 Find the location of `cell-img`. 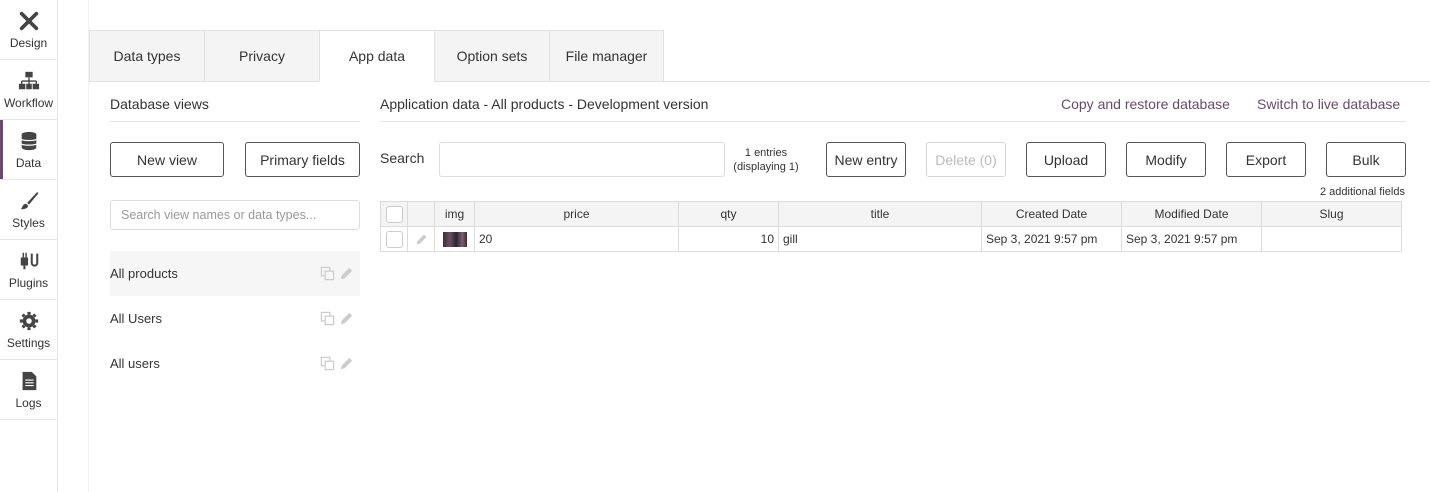

cell-img is located at coordinates (454, 239).